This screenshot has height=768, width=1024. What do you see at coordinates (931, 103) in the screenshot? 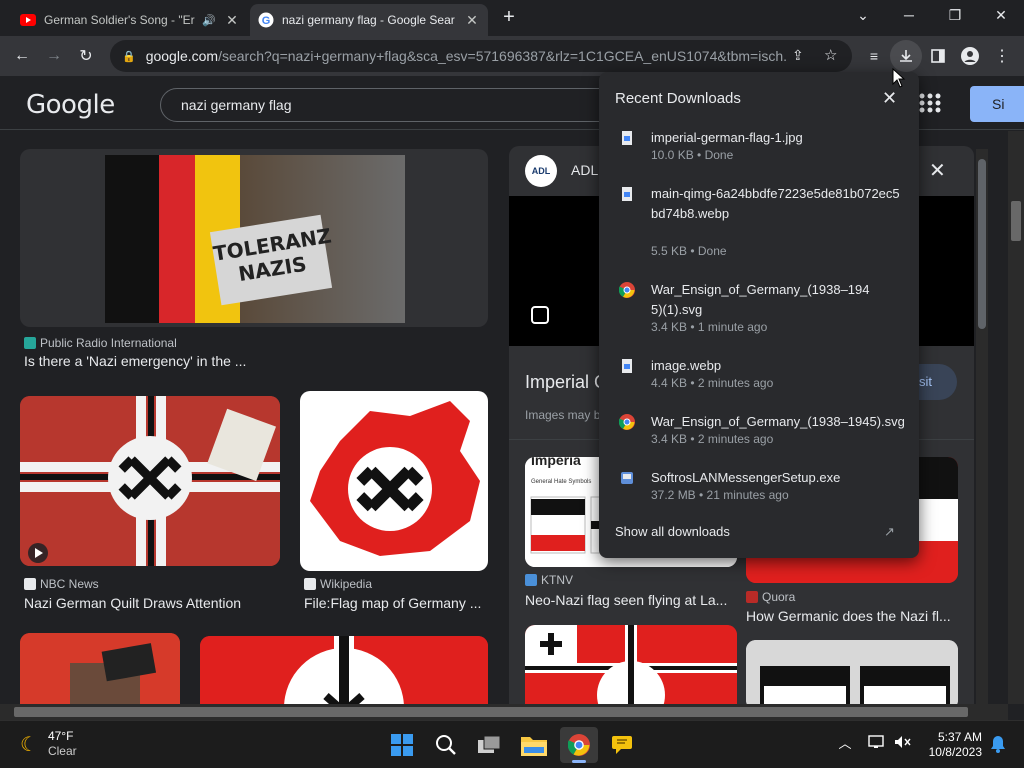
I see `apps-grid-icon` at bounding box center [931, 103].